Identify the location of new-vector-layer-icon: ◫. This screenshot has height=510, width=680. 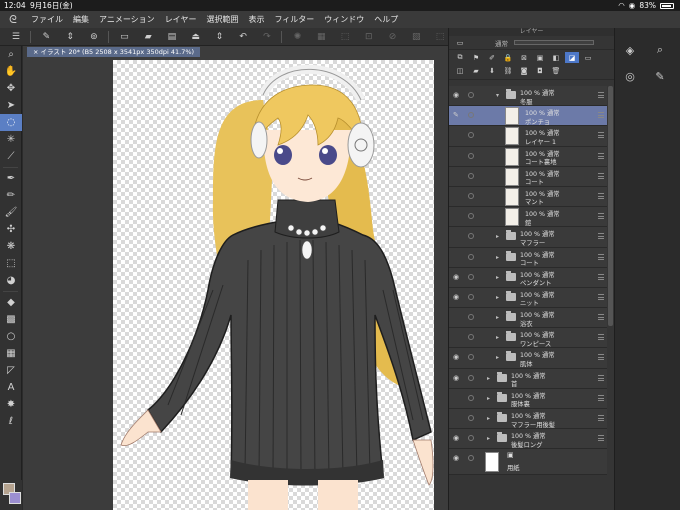
(460, 71).